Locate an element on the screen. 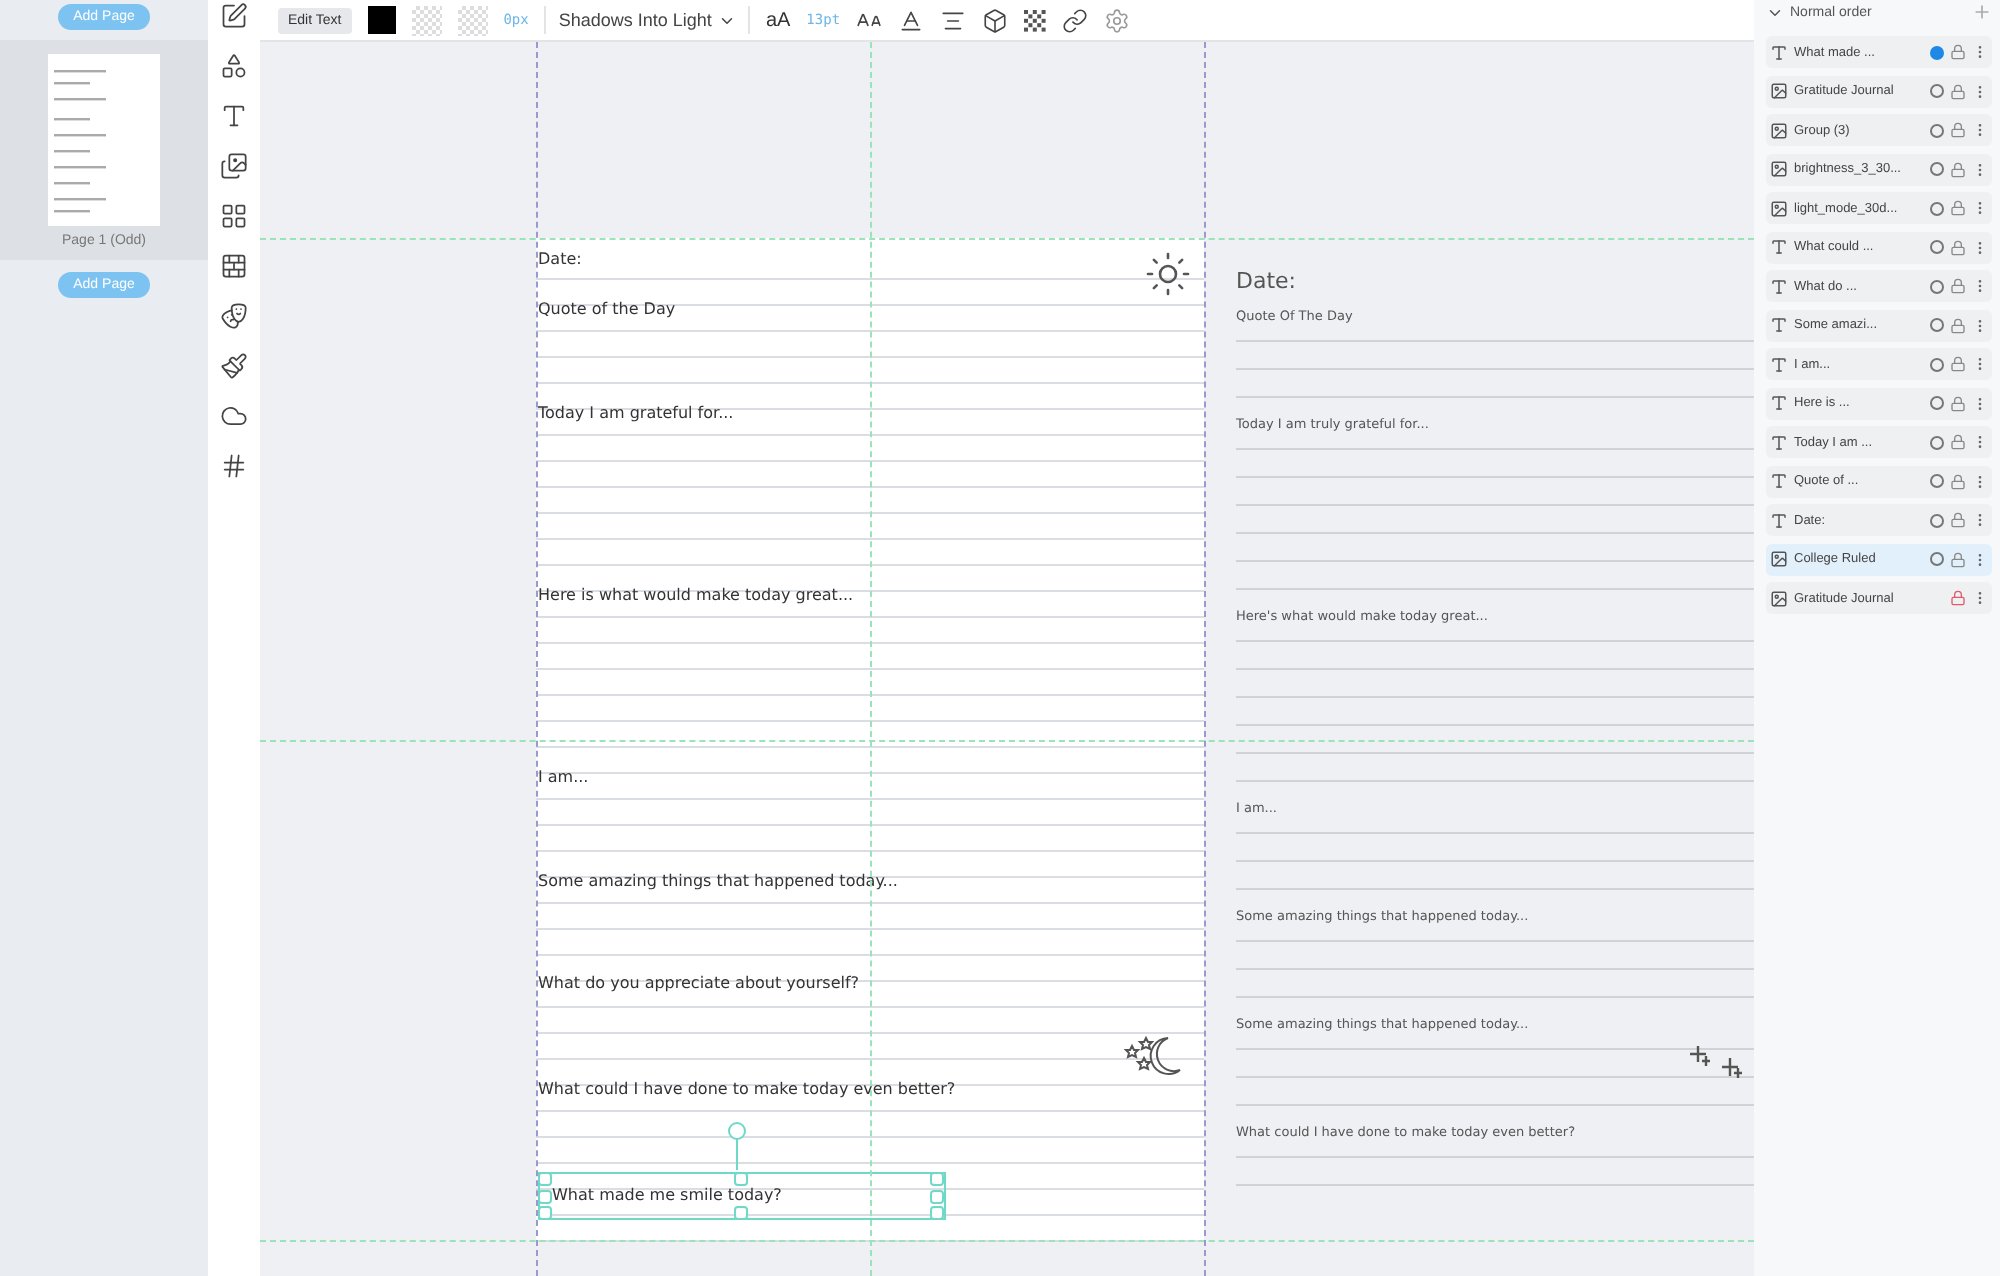  prompt-text: What could I have done to make today even better? is located at coordinates (747, 1089).